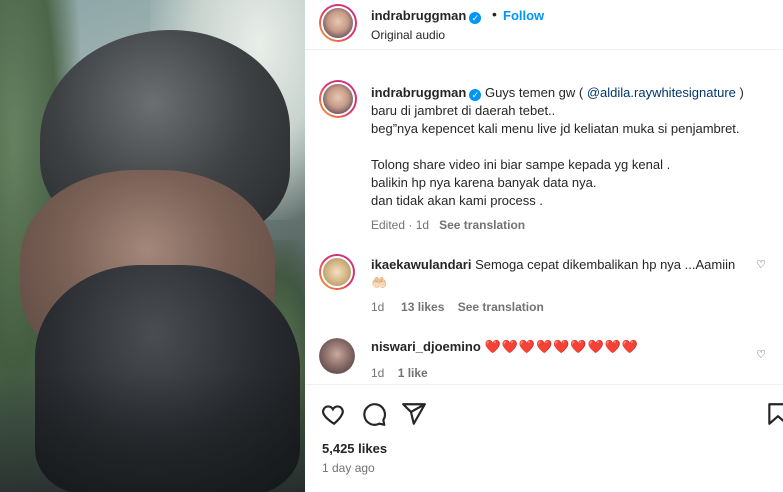 The image size is (783, 492). Describe the element at coordinates (418, 92) in the screenshot. I see `caption-author-username: indrabruggman` at that location.